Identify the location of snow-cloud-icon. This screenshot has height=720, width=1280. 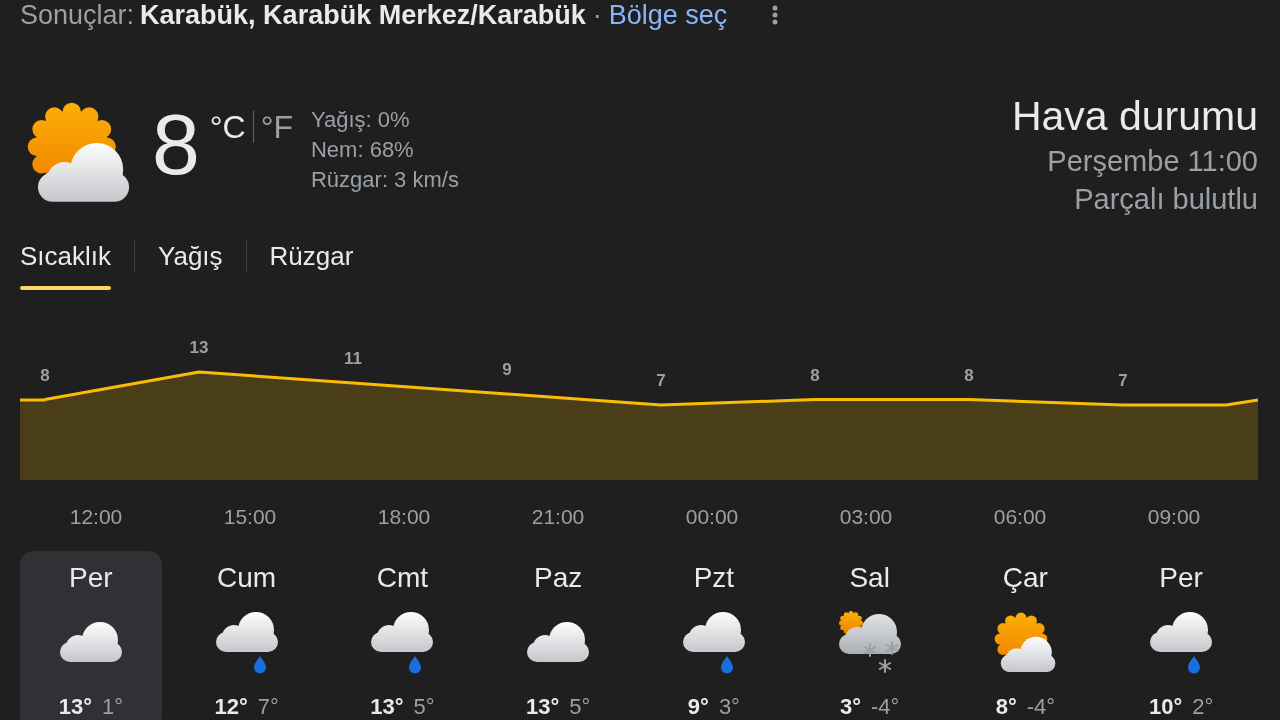
(869, 642).